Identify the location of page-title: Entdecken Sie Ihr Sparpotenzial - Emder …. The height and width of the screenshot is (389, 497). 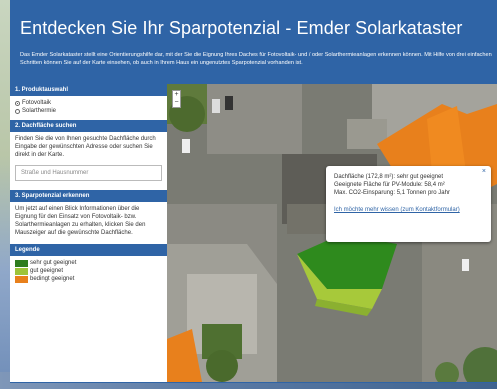
(241, 28).